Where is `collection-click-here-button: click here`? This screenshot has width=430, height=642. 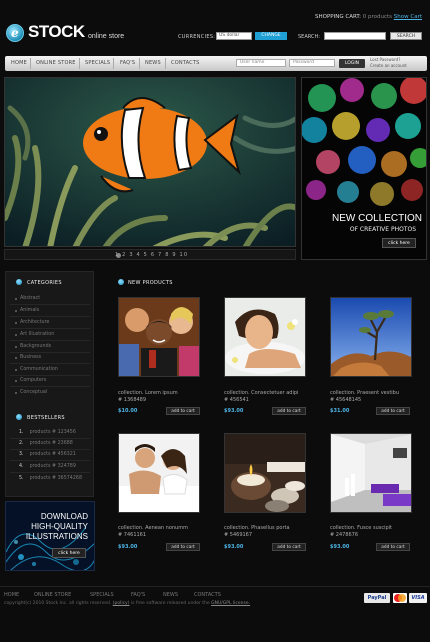
collection-click-here-button: click here is located at coordinates (399, 243).